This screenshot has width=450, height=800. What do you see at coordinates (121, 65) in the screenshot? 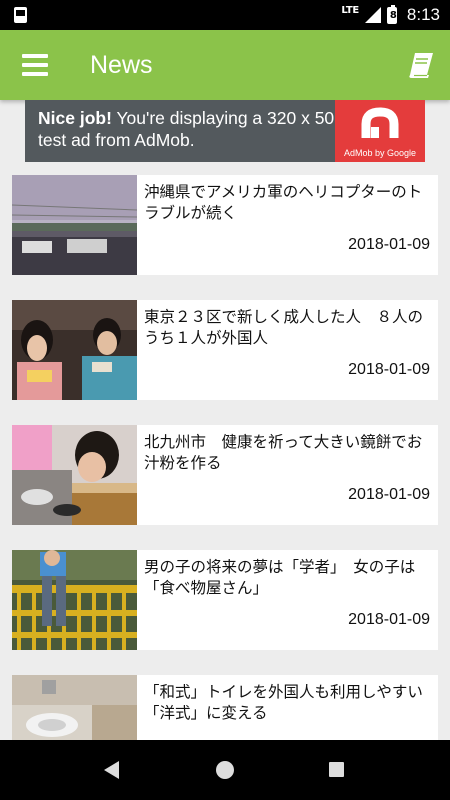
I see `app-title: News` at bounding box center [121, 65].